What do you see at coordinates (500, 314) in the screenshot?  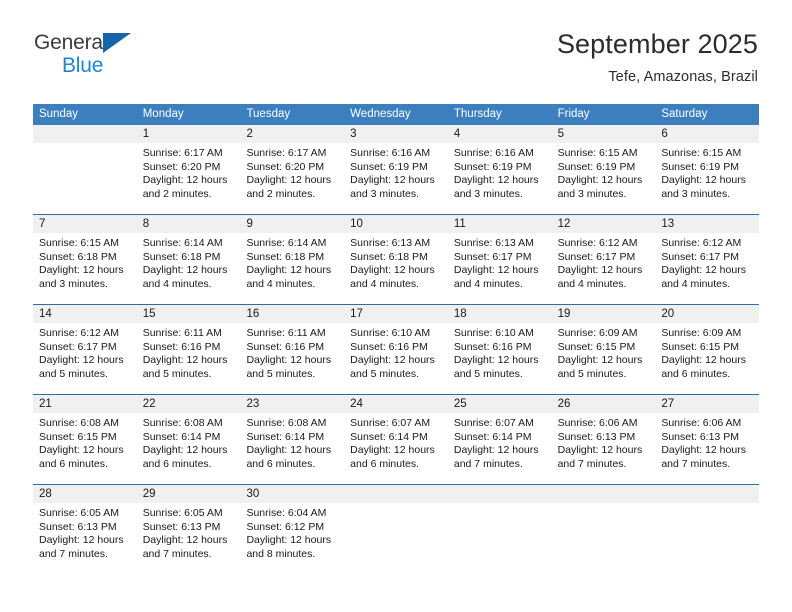 I see `day-number: 18` at bounding box center [500, 314].